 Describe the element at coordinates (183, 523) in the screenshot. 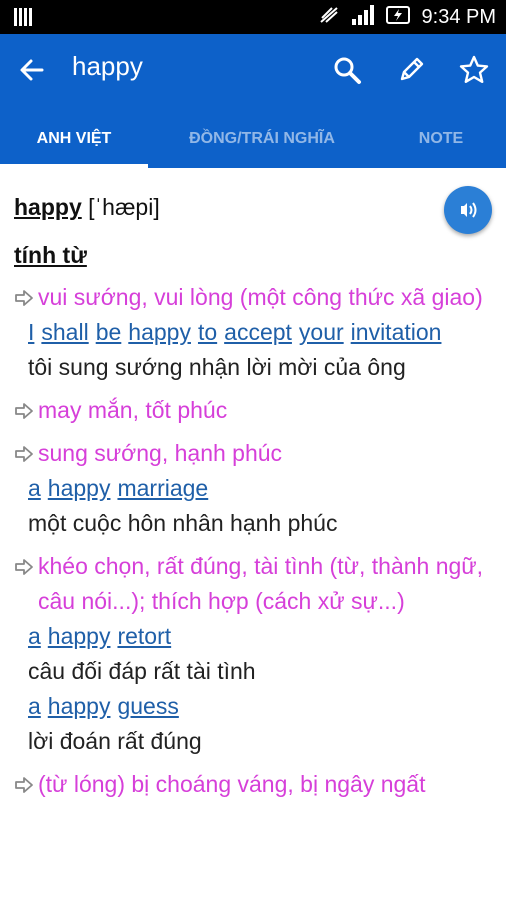

I see `example-translation: một cuộc hôn nhân hạnh phúc` at that location.